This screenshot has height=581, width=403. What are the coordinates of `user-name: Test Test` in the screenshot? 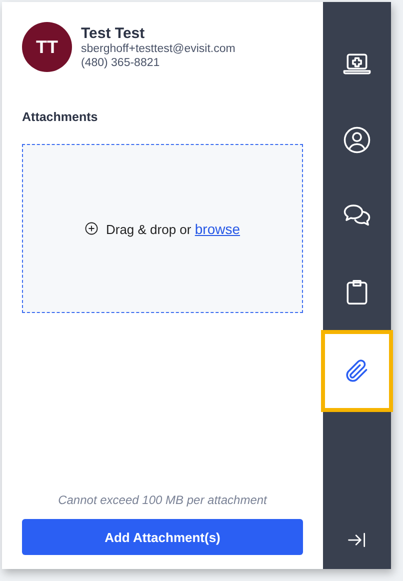 It's located at (113, 33).